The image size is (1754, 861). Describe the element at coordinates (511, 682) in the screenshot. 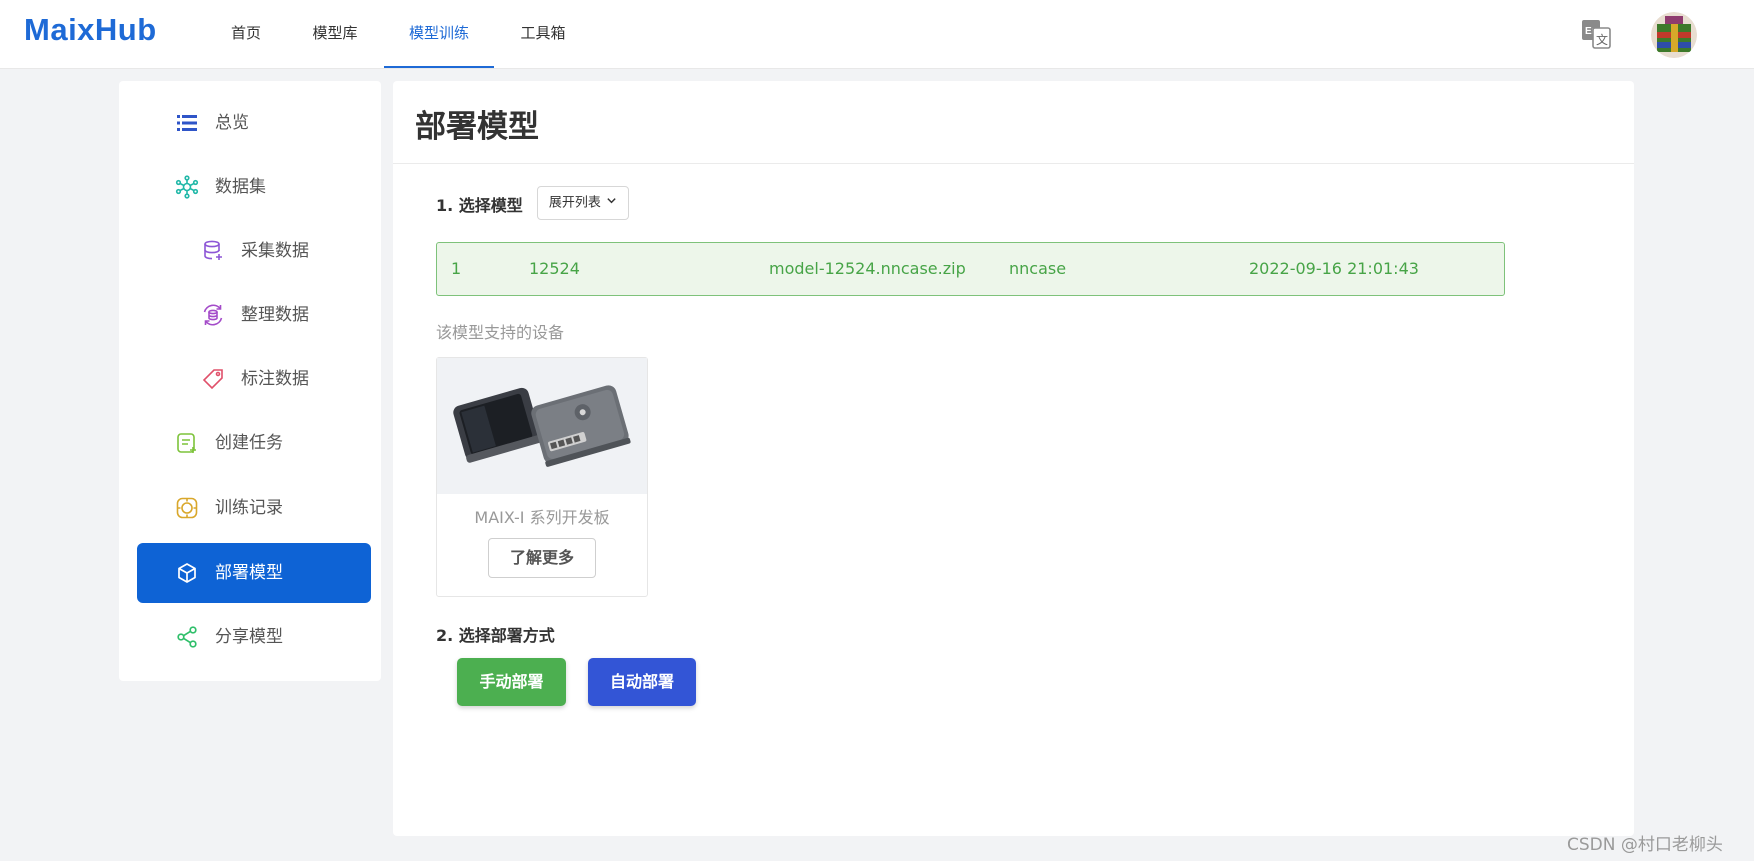

I see `manual-deploy-button: 手动部署` at that location.